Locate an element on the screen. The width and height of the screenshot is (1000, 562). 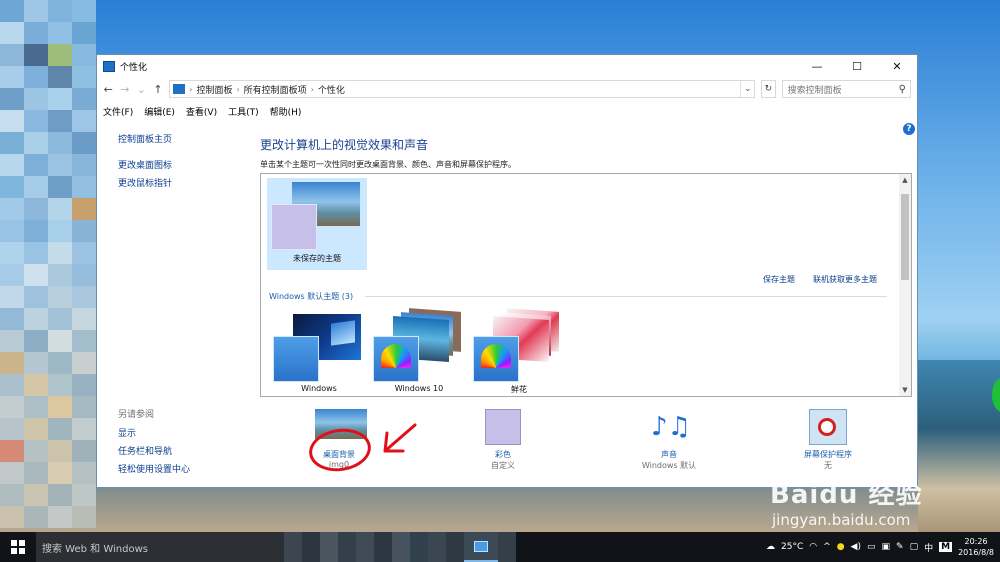
control-panel-icon is located at coordinates (481, 546).